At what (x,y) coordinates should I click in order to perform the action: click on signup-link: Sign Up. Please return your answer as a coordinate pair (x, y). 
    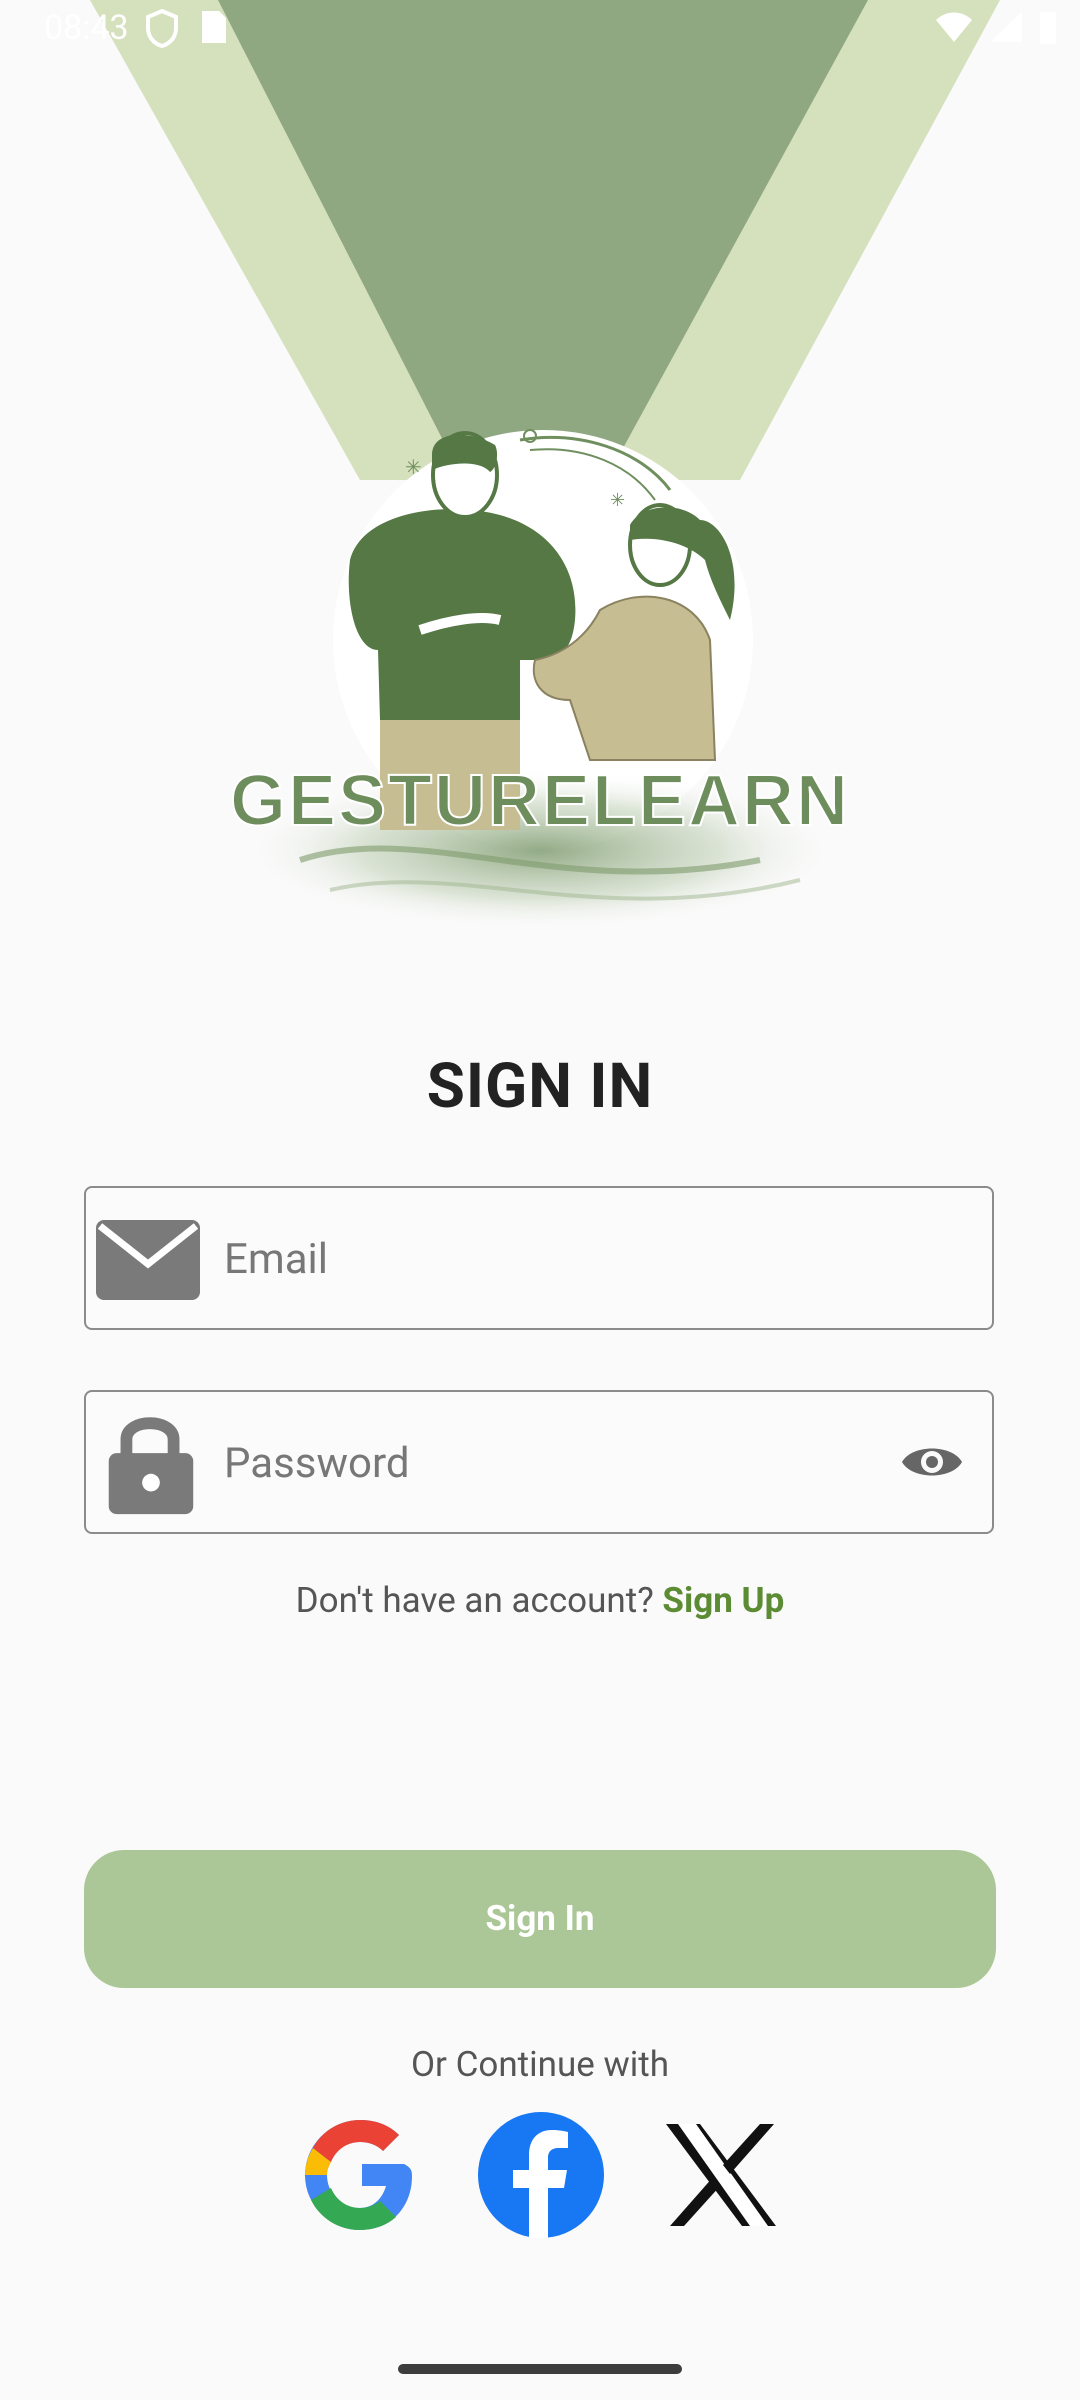
    Looking at the image, I should click on (723, 1600).